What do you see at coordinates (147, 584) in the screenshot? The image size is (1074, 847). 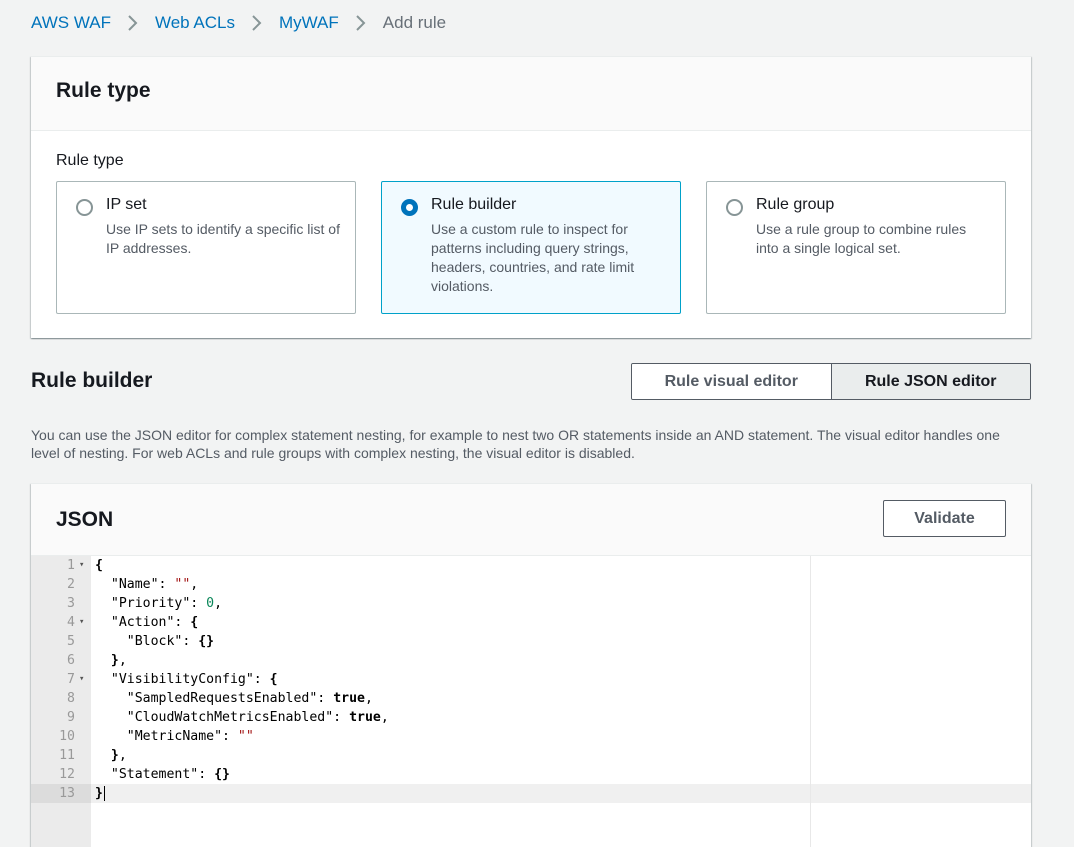 I see `code-text: "Name": "",` at bounding box center [147, 584].